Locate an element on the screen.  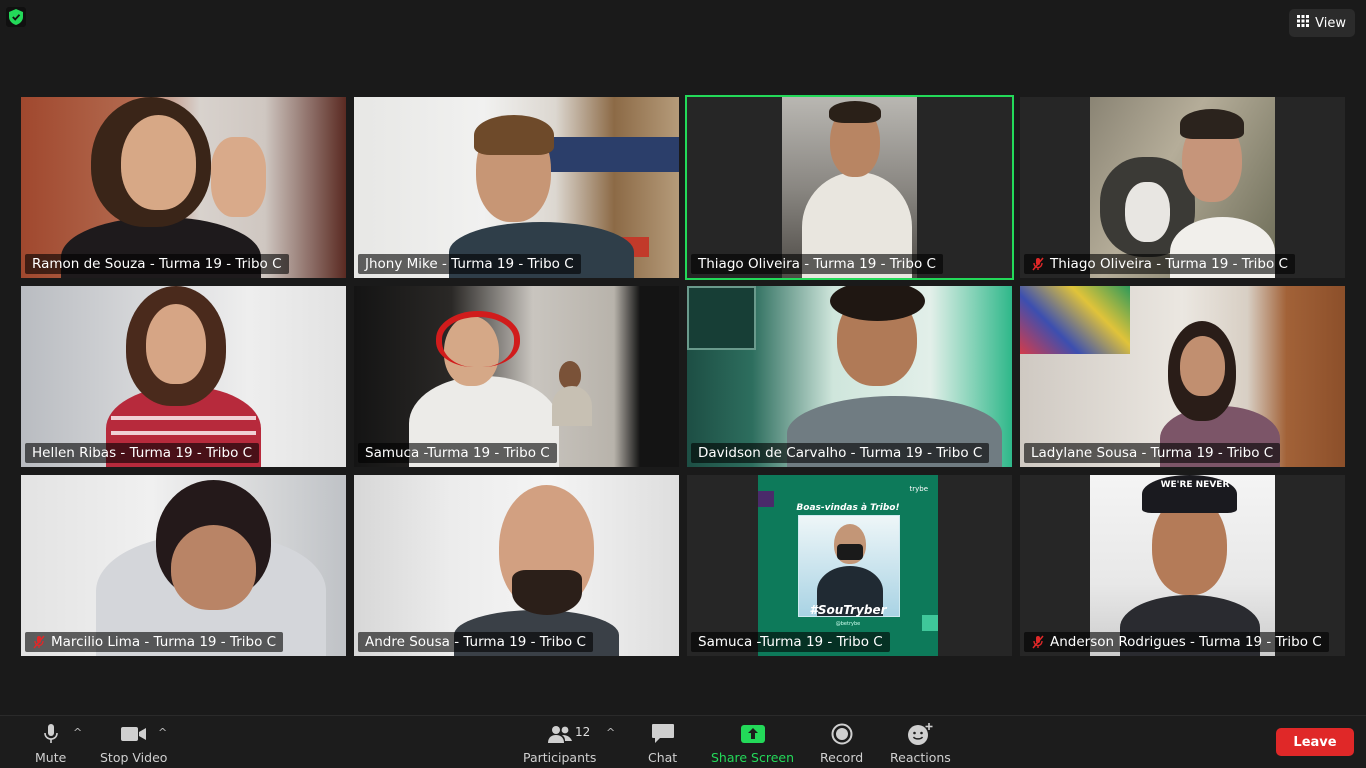
participant-name: Hellen Ribas - Turma 19 - Tribo C is located at coordinates (142, 453).